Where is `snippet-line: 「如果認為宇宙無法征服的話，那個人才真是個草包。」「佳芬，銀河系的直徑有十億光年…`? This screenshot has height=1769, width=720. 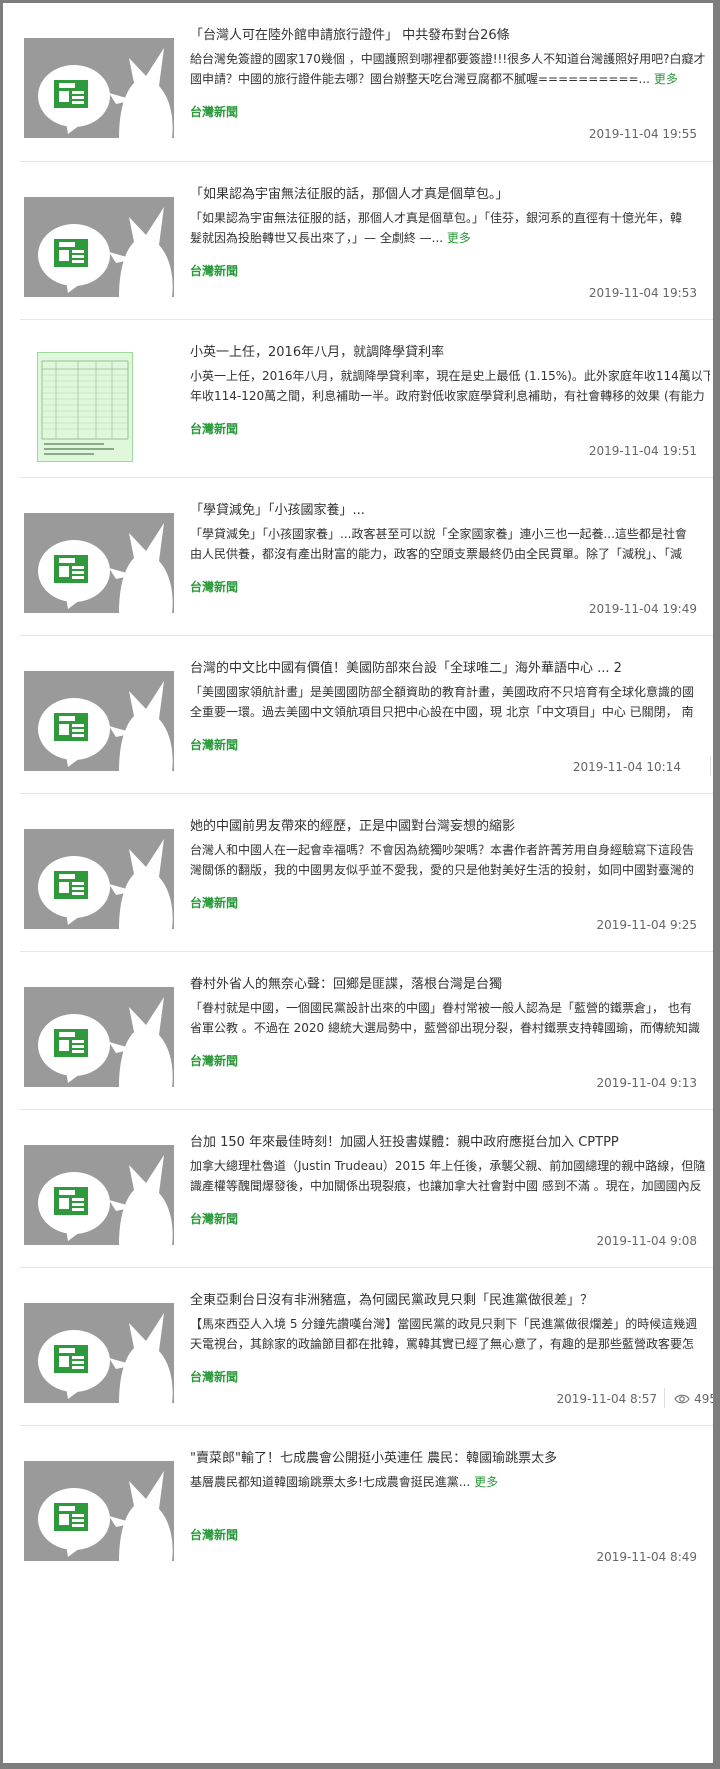 snippet-line: 「如果認為宇宙無法征服的話，那個人才真是個草包。」「佳芬，銀河系的直徑有十億光年… is located at coordinates (436, 218).